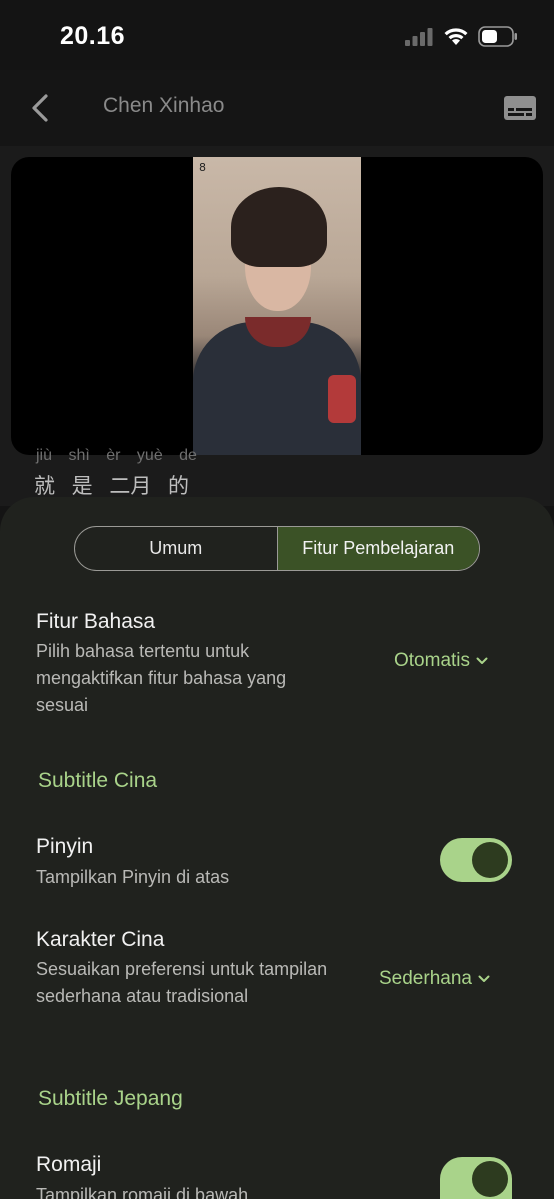 This screenshot has height=1199, width=554. What do you see at coordinates (432, 660) in the screenshot?
I see `language-feature-value: Otomatis` at bounding box center [432, 660].